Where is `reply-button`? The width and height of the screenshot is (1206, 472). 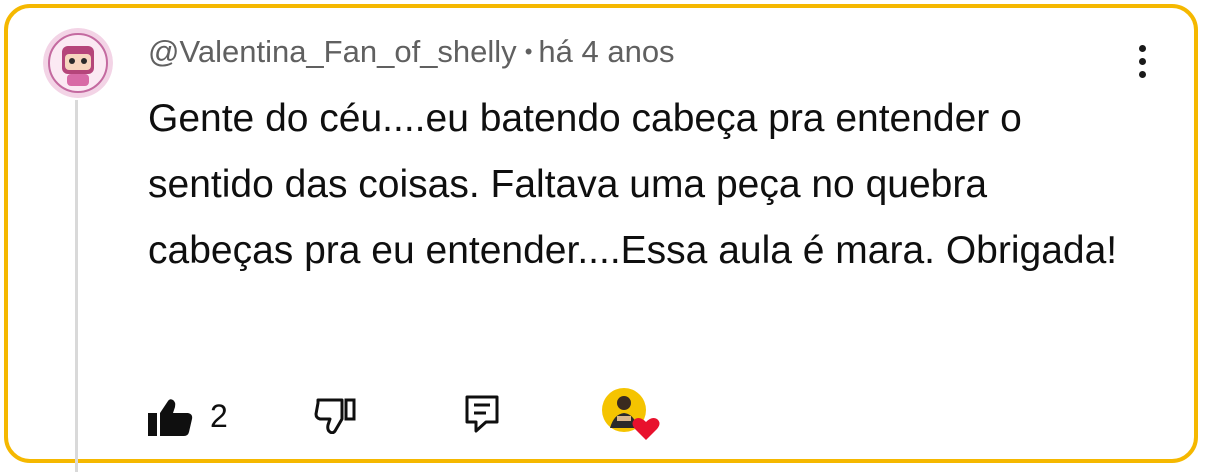 reply-button is located at coordinates (488, 416).